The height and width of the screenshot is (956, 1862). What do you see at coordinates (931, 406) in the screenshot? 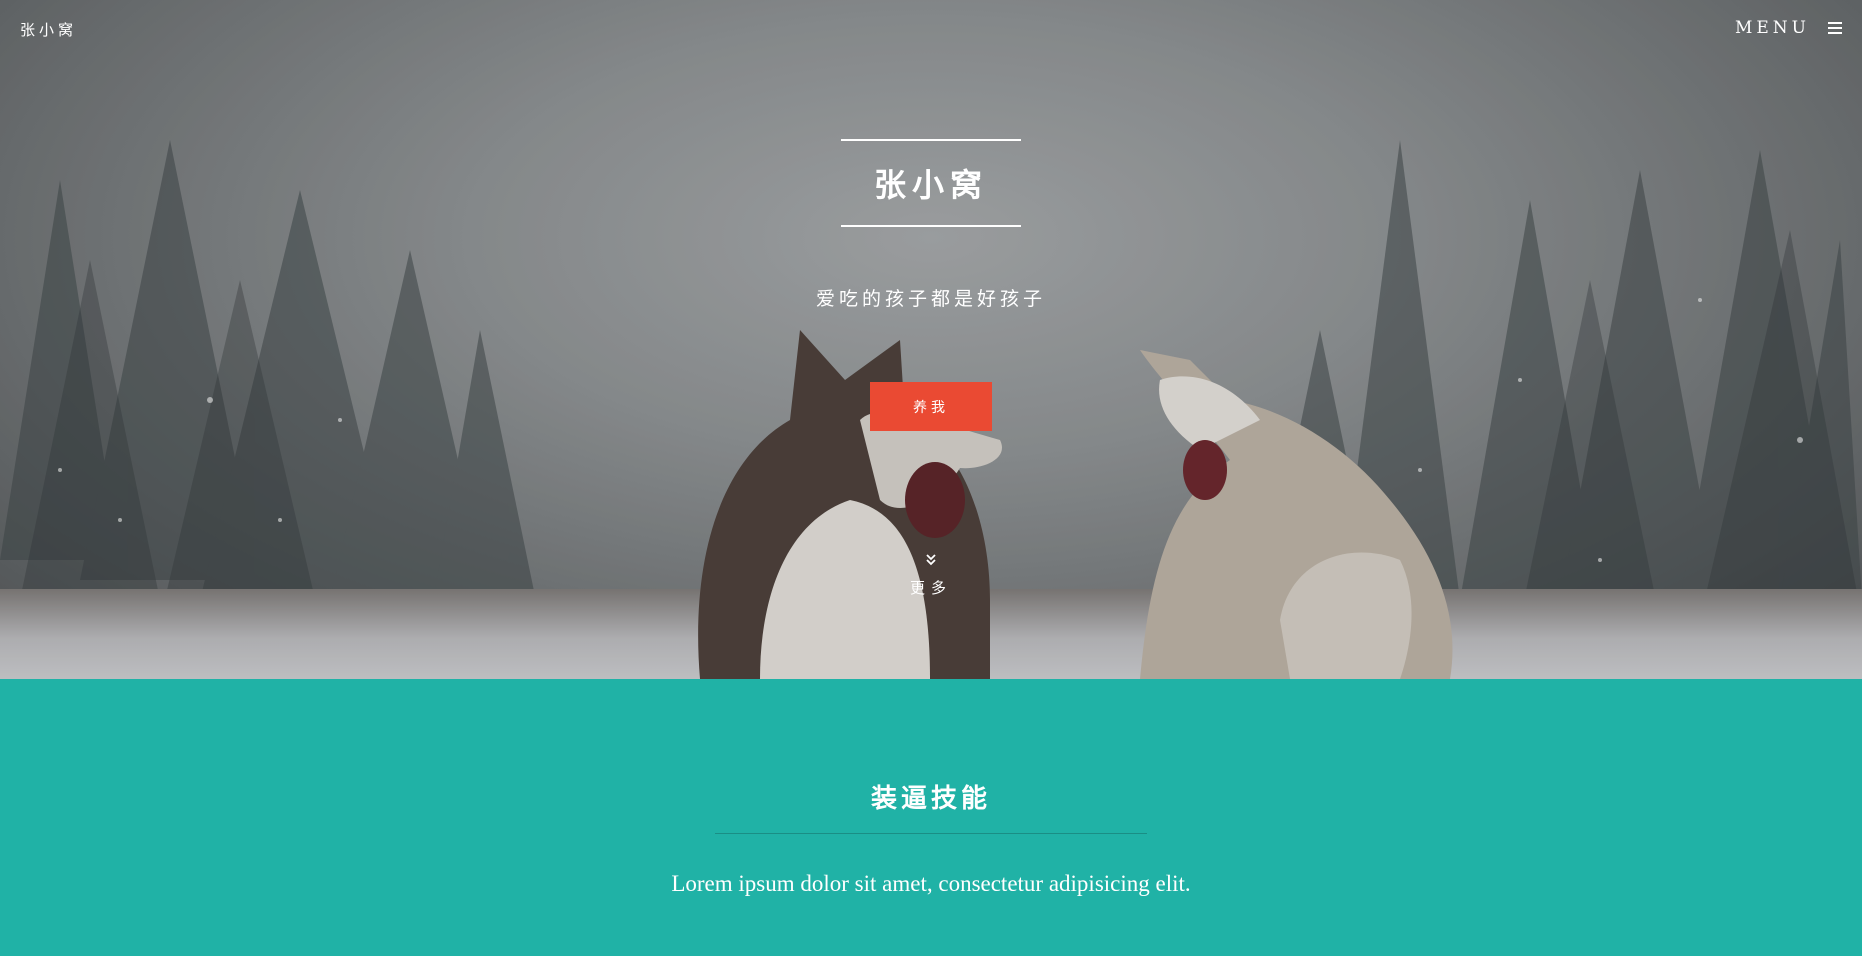
I see `adopt-me-button: 养我` at bounding box center [931, 406].